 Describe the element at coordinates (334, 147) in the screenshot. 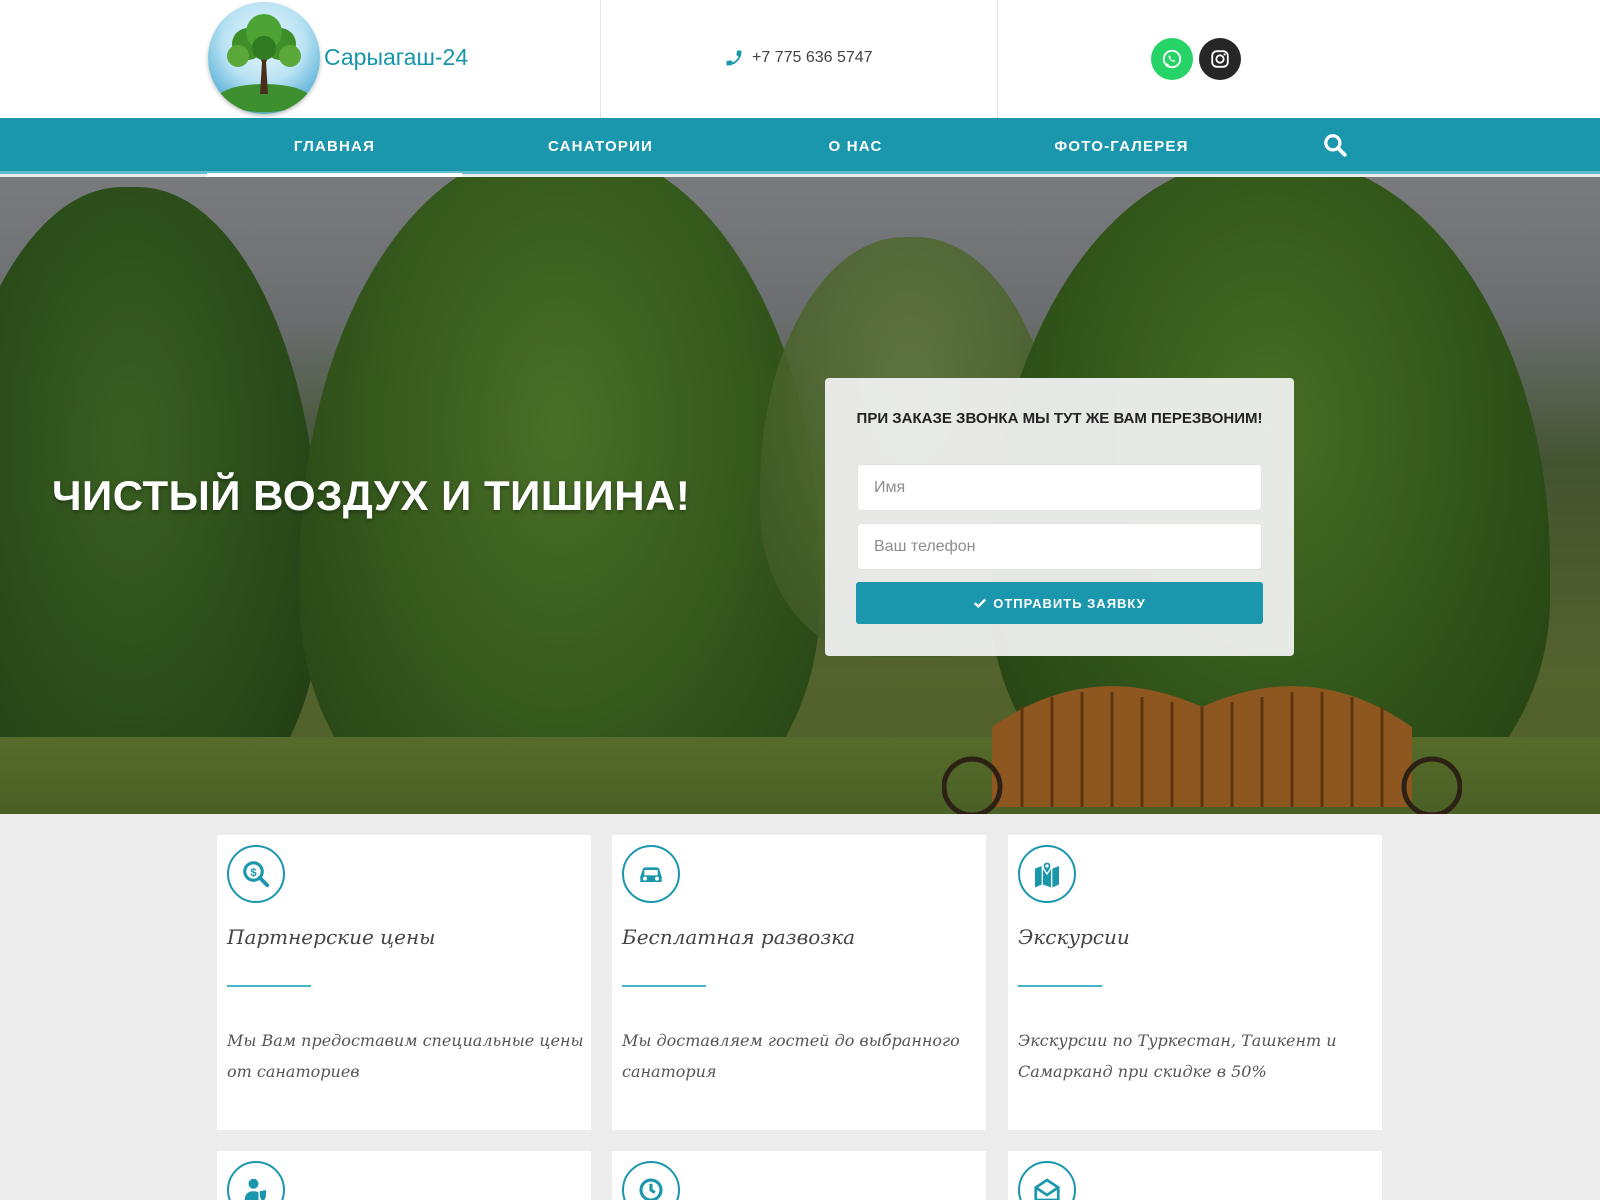

I see `nav-item-home: ГЛАВНАЯ` at that location.